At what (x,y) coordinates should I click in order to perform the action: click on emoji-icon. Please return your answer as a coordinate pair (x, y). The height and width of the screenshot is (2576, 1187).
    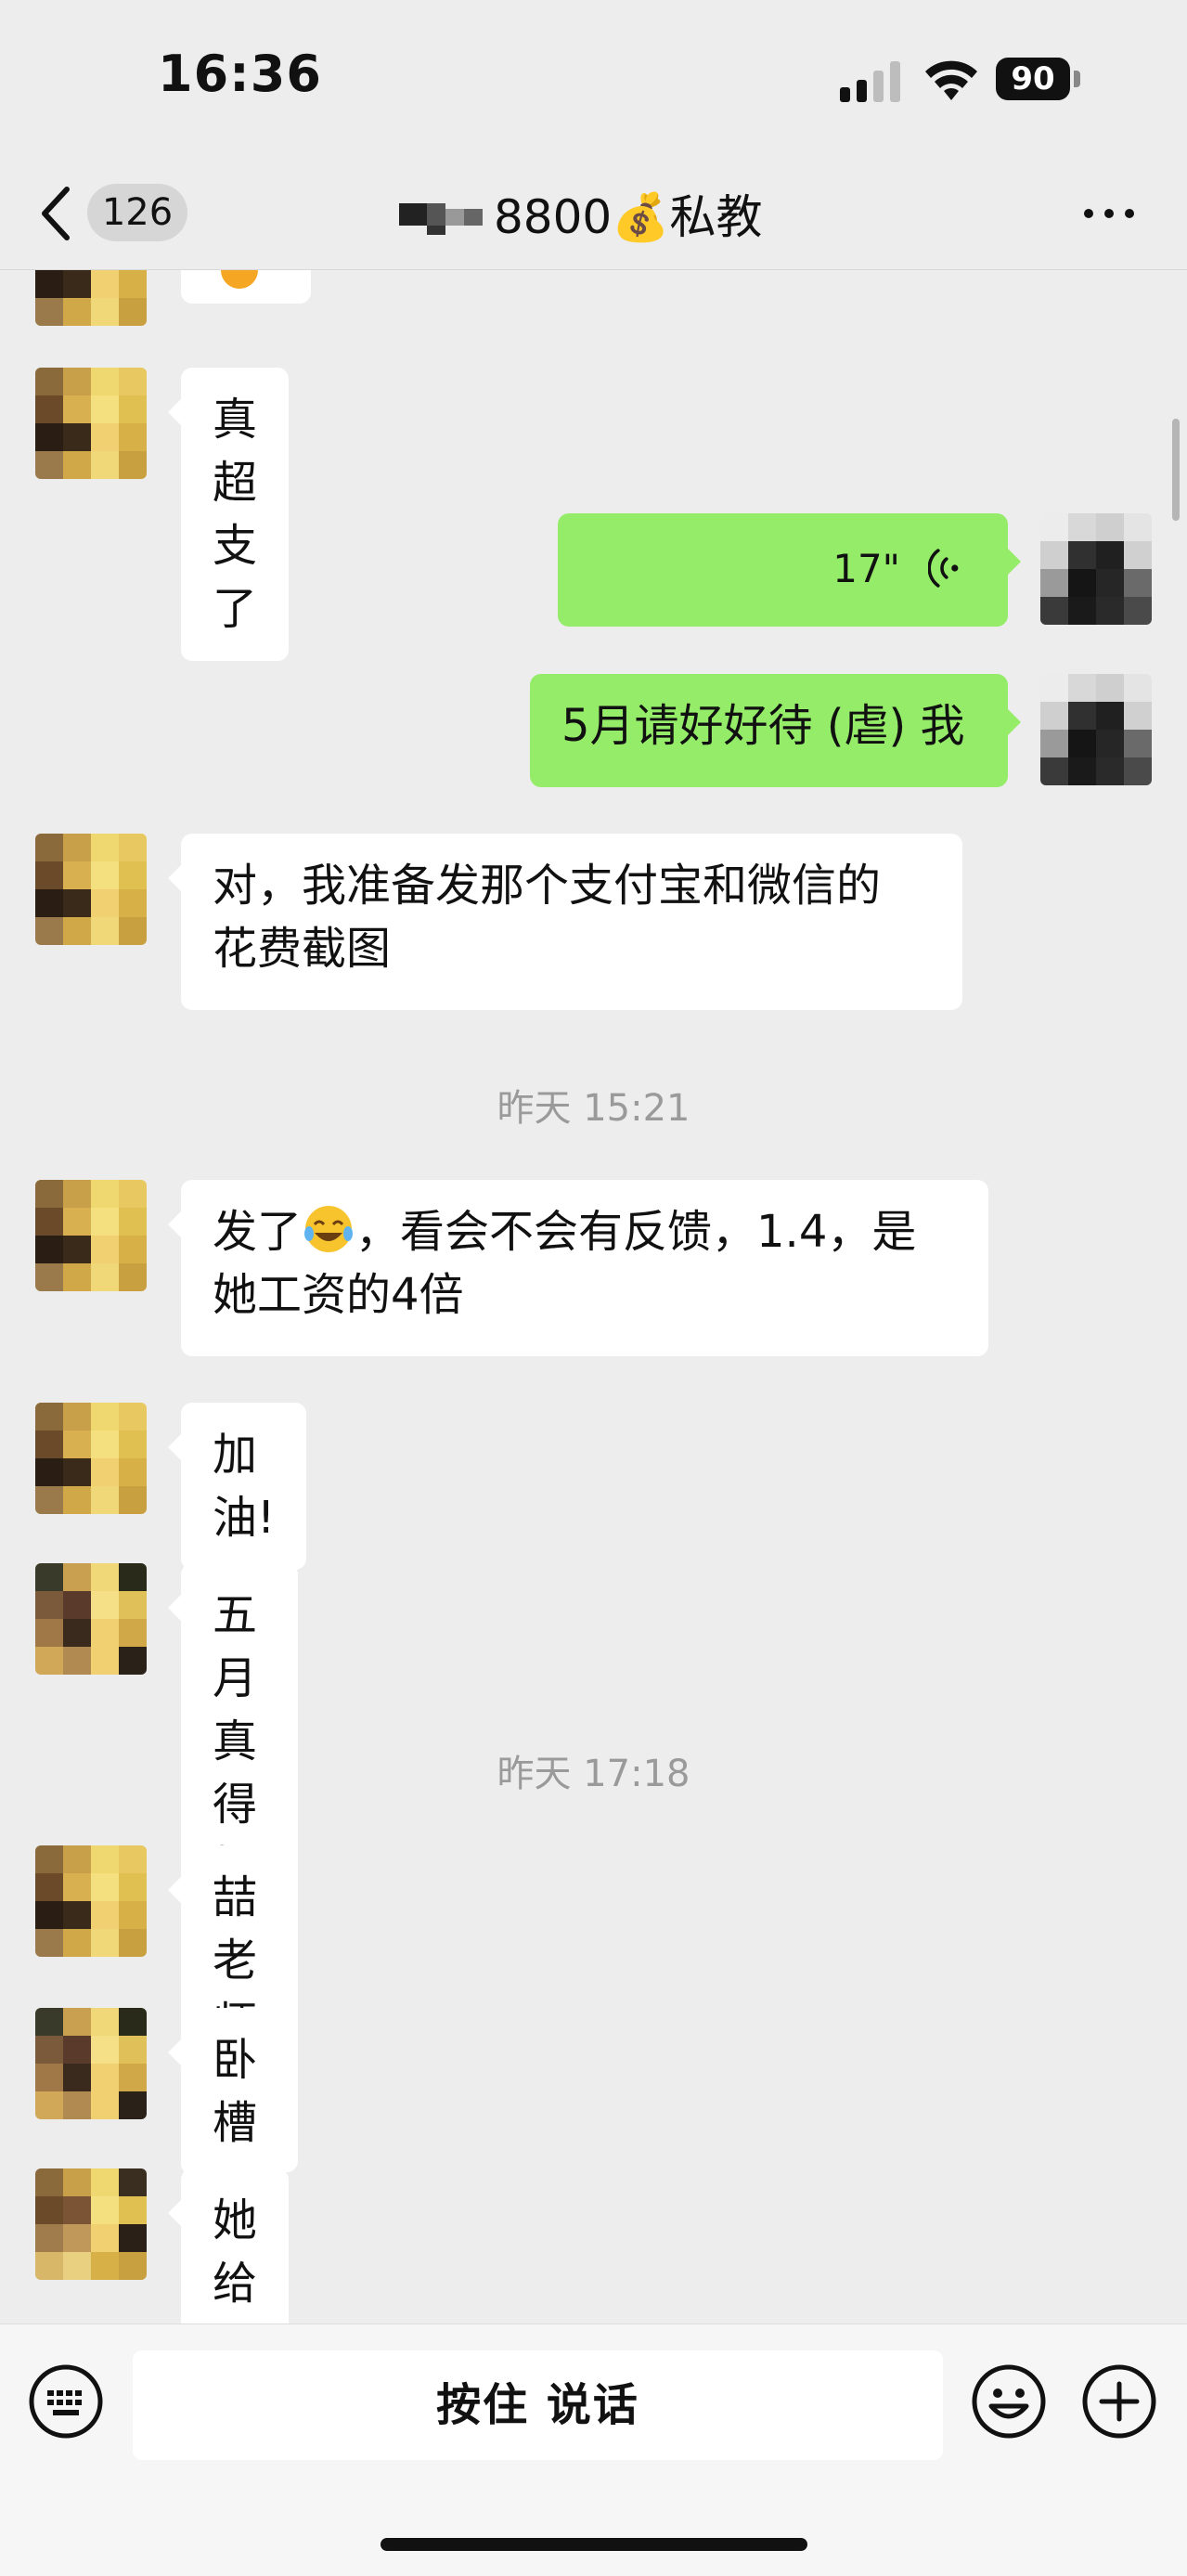
    Looking at the image, I should click on (1009, 2401).